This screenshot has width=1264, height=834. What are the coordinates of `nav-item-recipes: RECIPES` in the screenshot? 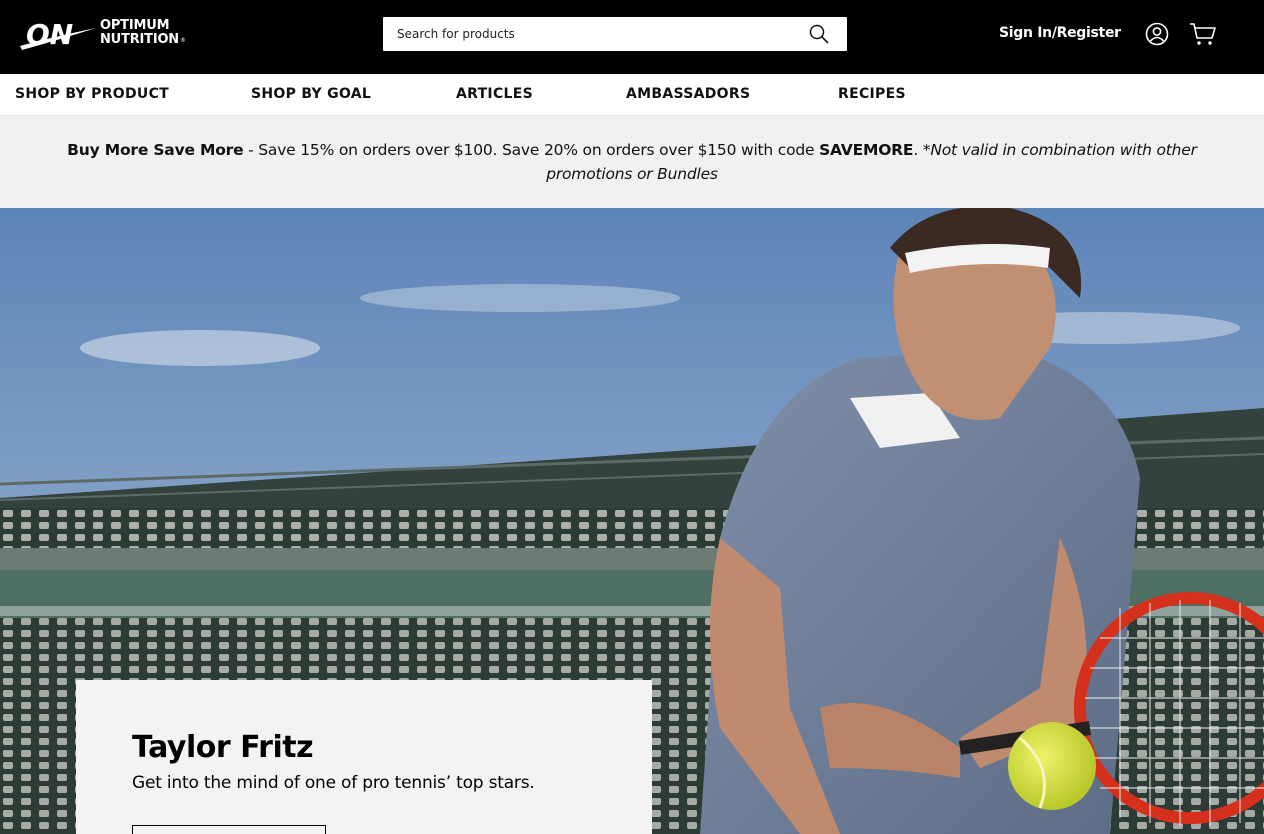 It's located at (872, 94).